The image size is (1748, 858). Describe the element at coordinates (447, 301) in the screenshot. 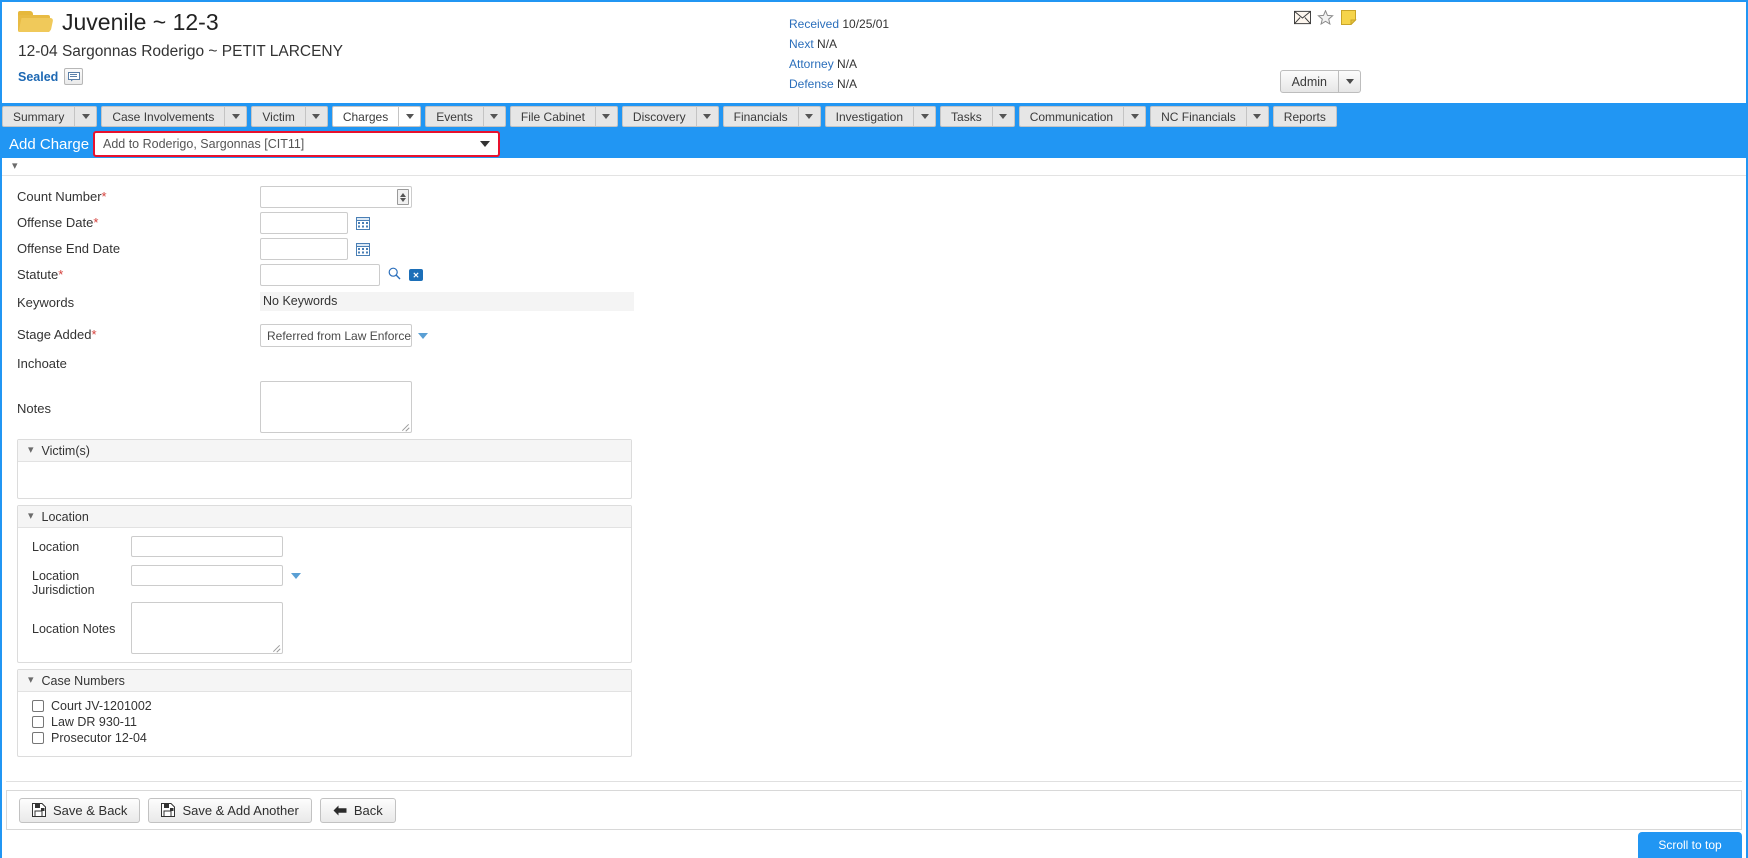

I see `keywords-value: No Keywords` at that location.